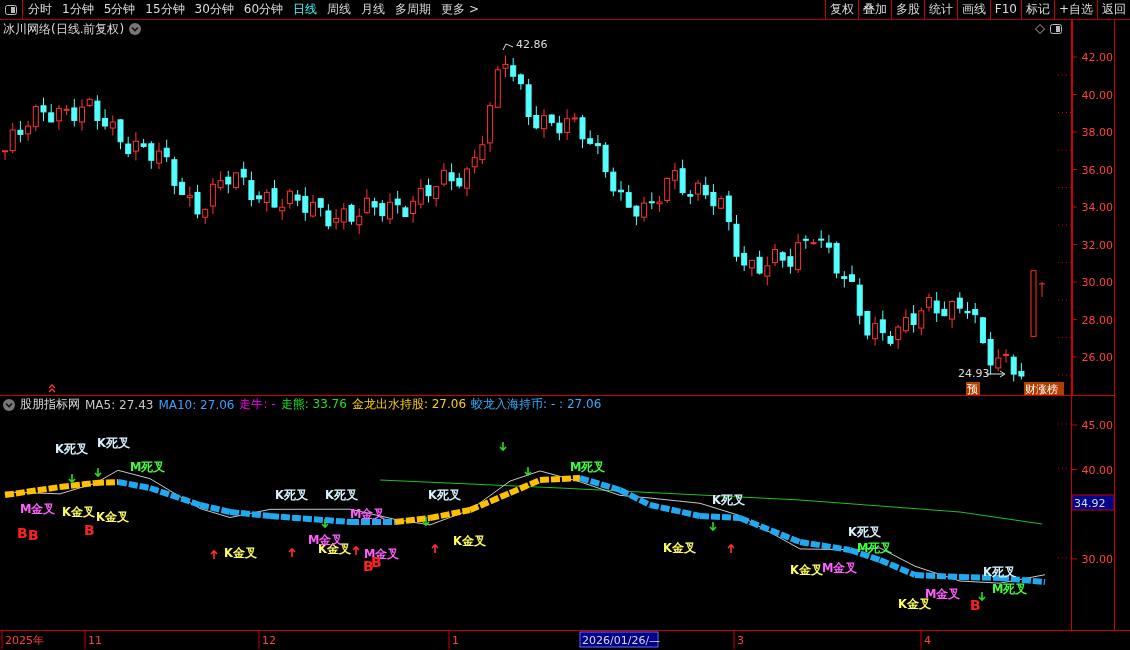 The image size is (1130, 650). I want to click on diamond-icon, so click(1040, 29).